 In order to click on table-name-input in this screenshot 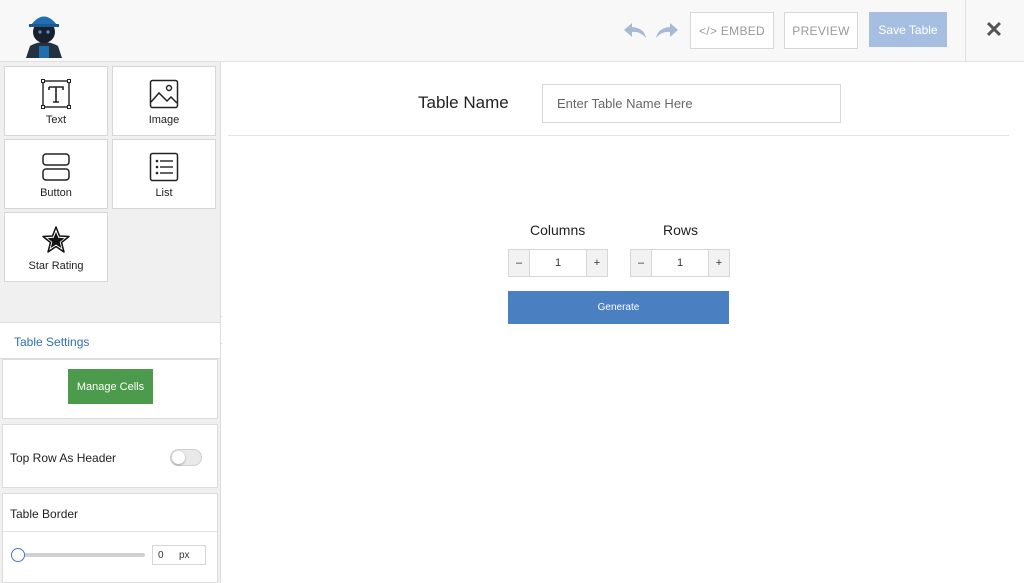, I will do `click(691, 103)`.